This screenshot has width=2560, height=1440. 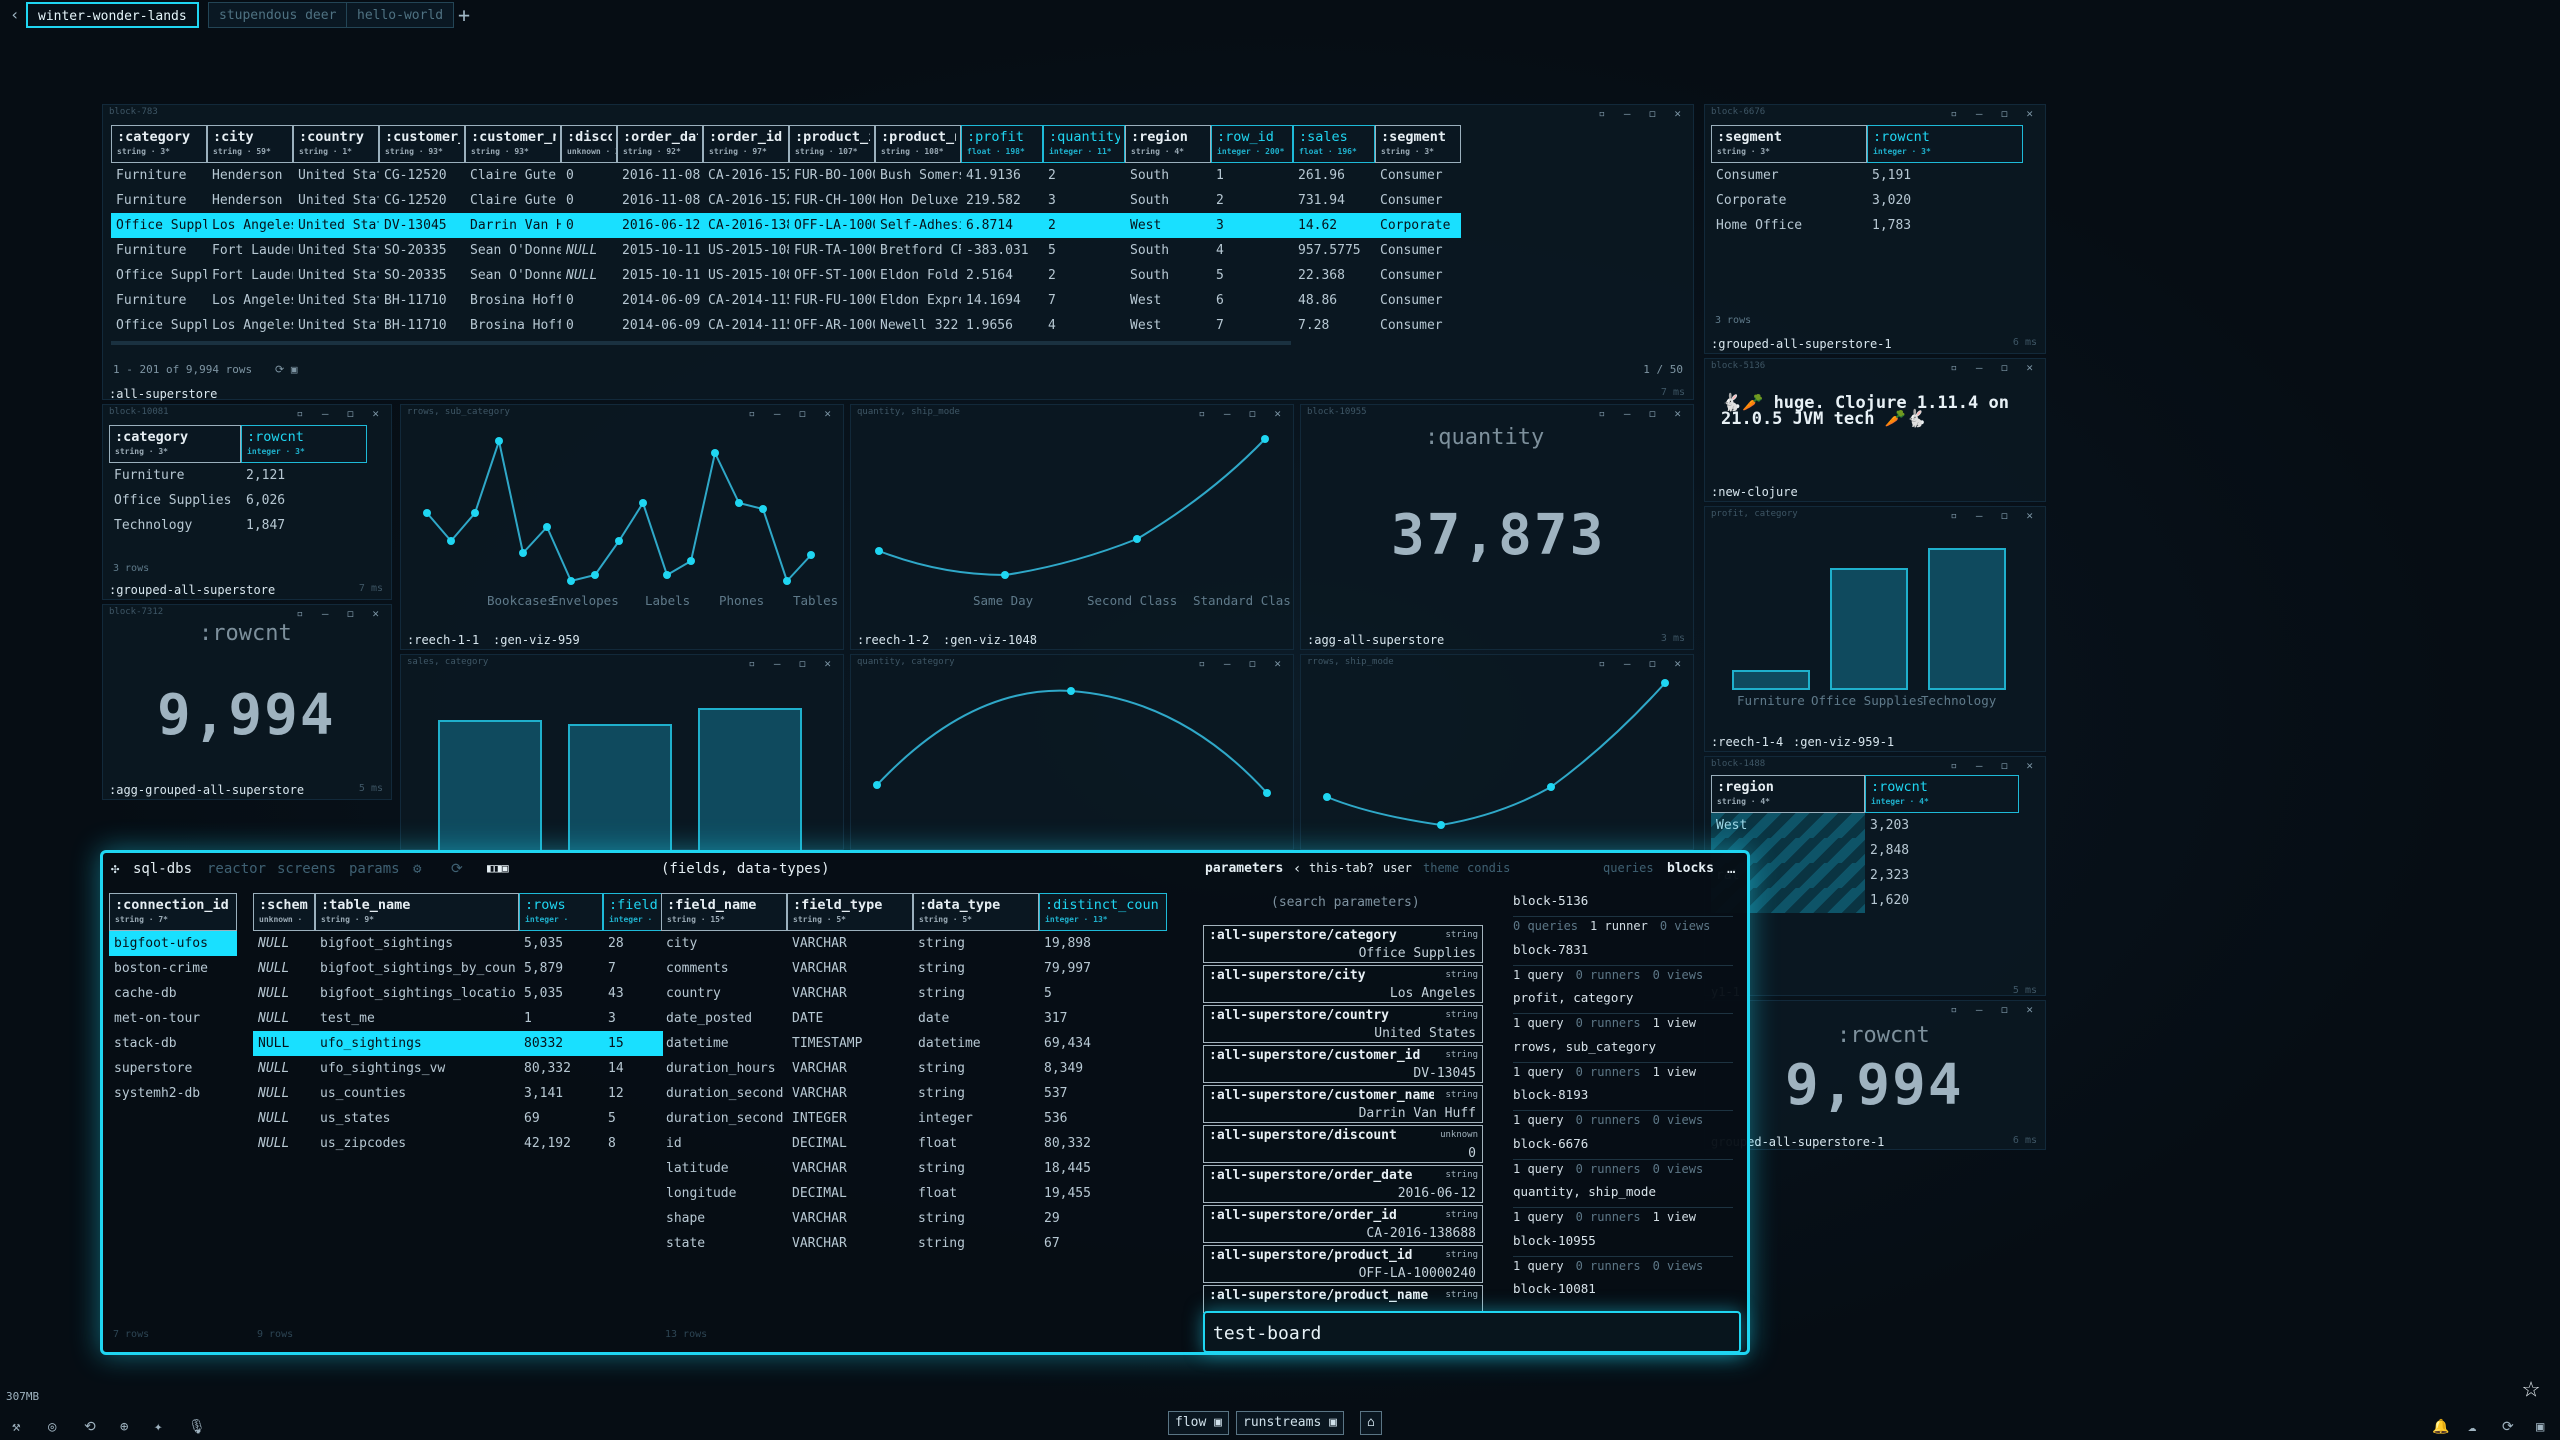 What do you see at coordinates (914, 1168) in the screenshot?
I see `table-row: latitude VARCHAR string 18,445` at bounding box center [914, 1168].